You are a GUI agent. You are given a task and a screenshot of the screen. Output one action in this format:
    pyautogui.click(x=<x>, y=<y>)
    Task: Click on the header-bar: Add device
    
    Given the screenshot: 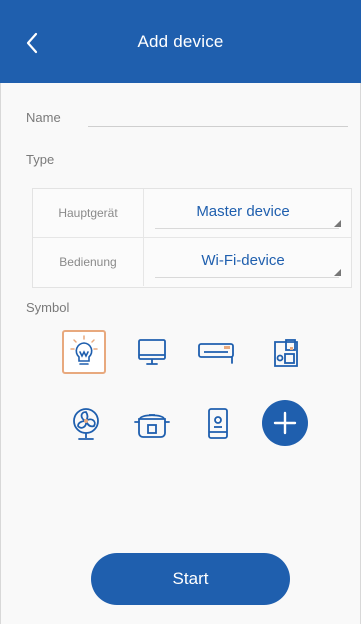 What is the action you would take?
    pyautogui.click(x=180, y=41)
    